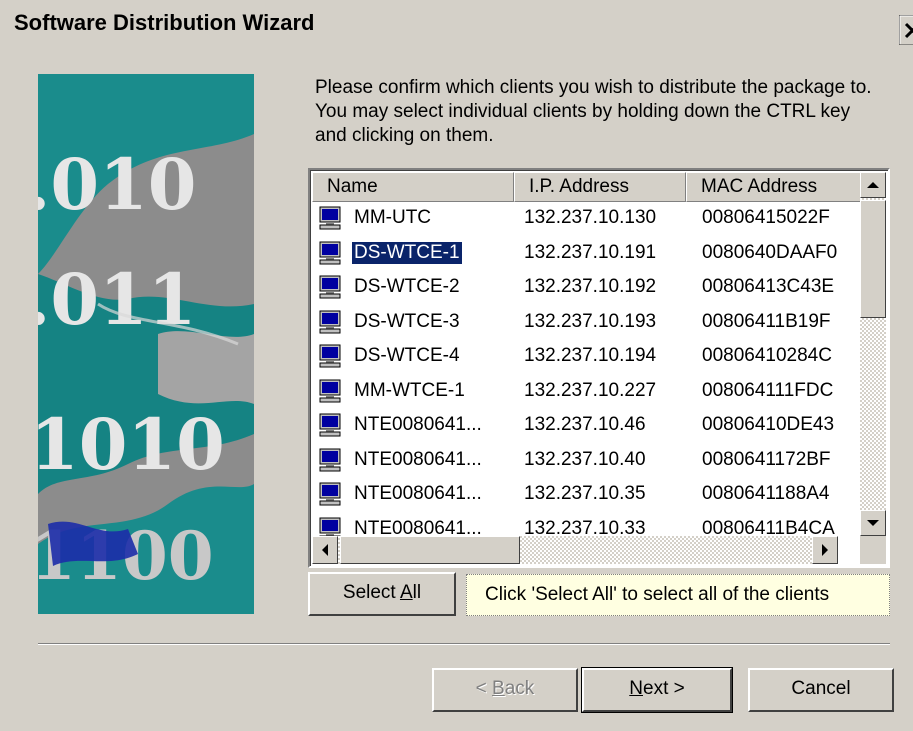 The width and height of the screenshot is (913, 731). Describe the element at coordinates (407, 321) in the screenshot. I see `client-name: DS-WTCE-3` at that location.